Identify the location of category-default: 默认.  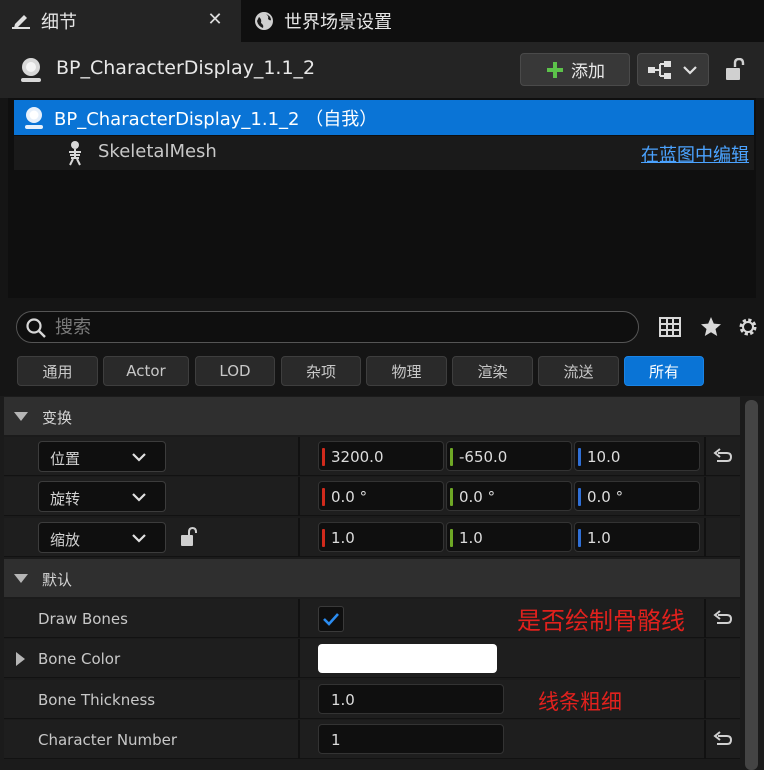
(372, 578).